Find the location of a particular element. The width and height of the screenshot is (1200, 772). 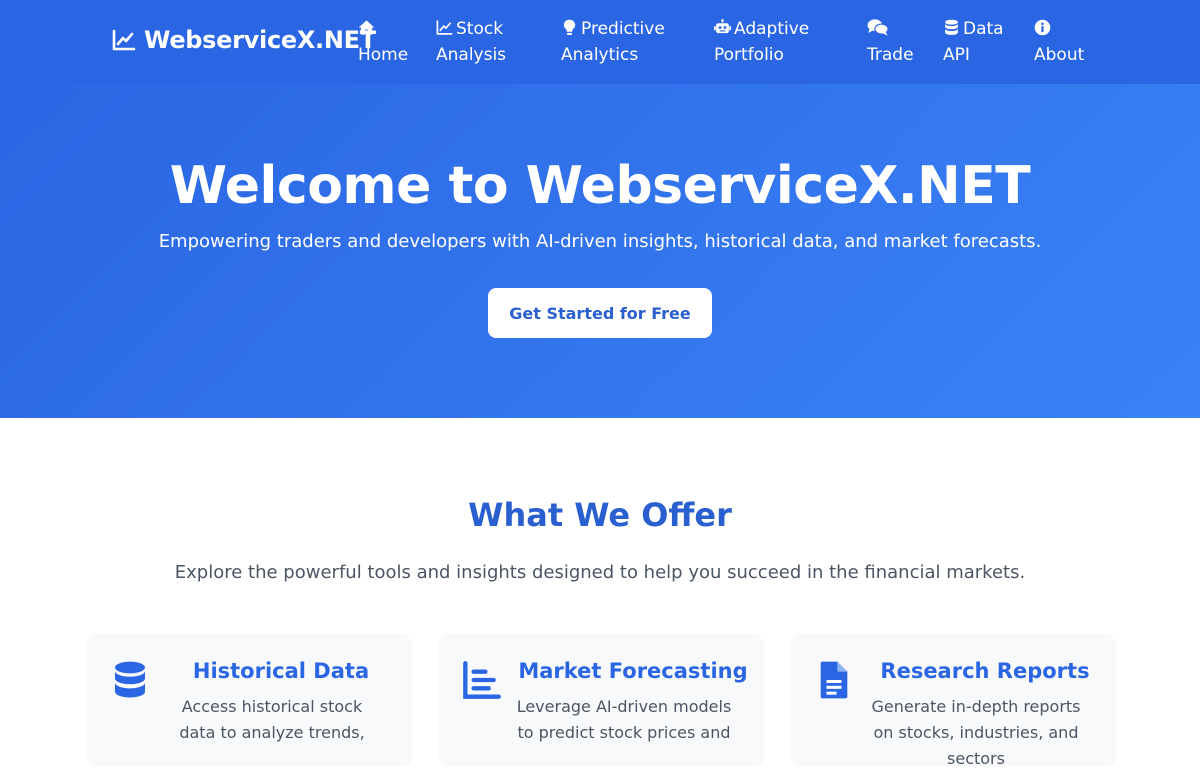

nav-adaptive-portfolio: Adaptive Portfolio is located at coordinates (761, 42).